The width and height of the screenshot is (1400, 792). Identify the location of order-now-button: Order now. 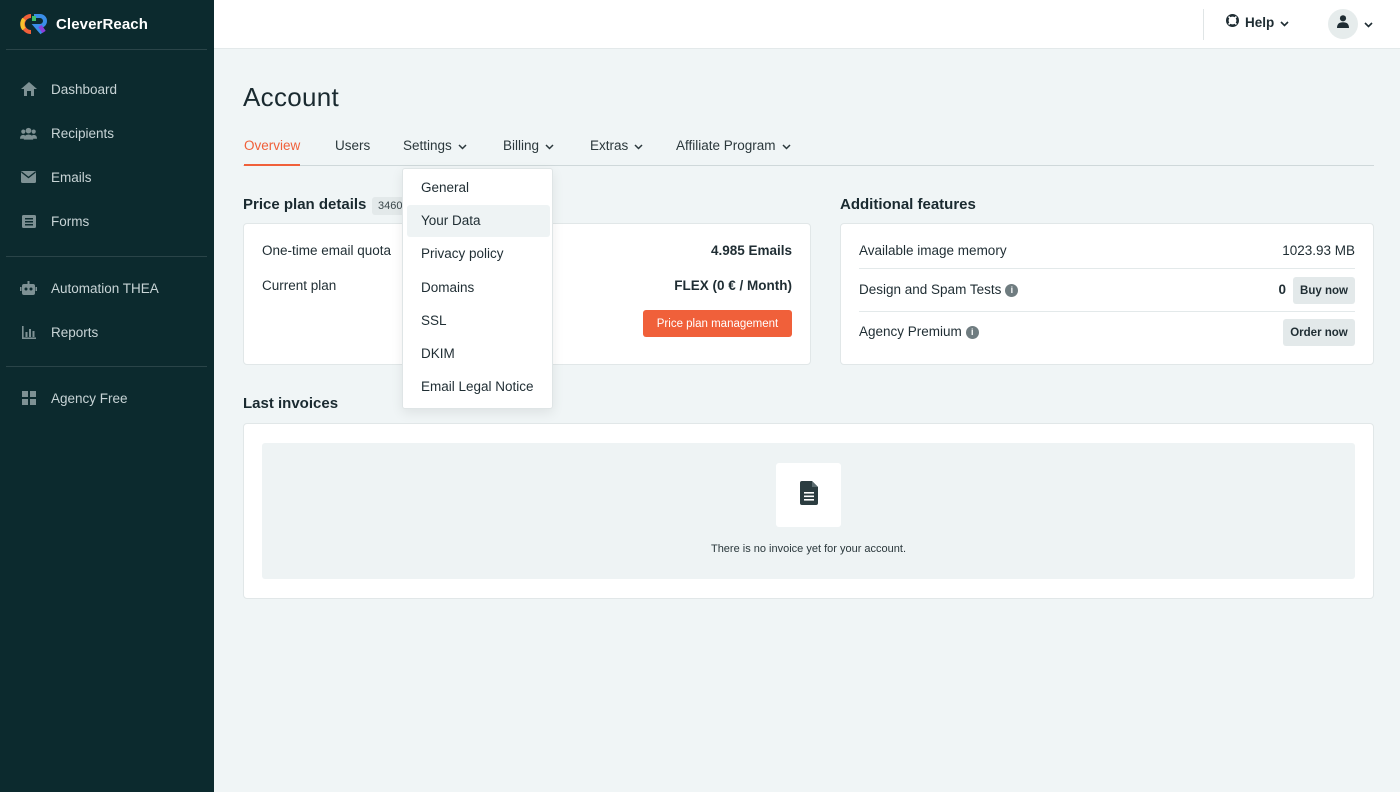
(1319, 332).